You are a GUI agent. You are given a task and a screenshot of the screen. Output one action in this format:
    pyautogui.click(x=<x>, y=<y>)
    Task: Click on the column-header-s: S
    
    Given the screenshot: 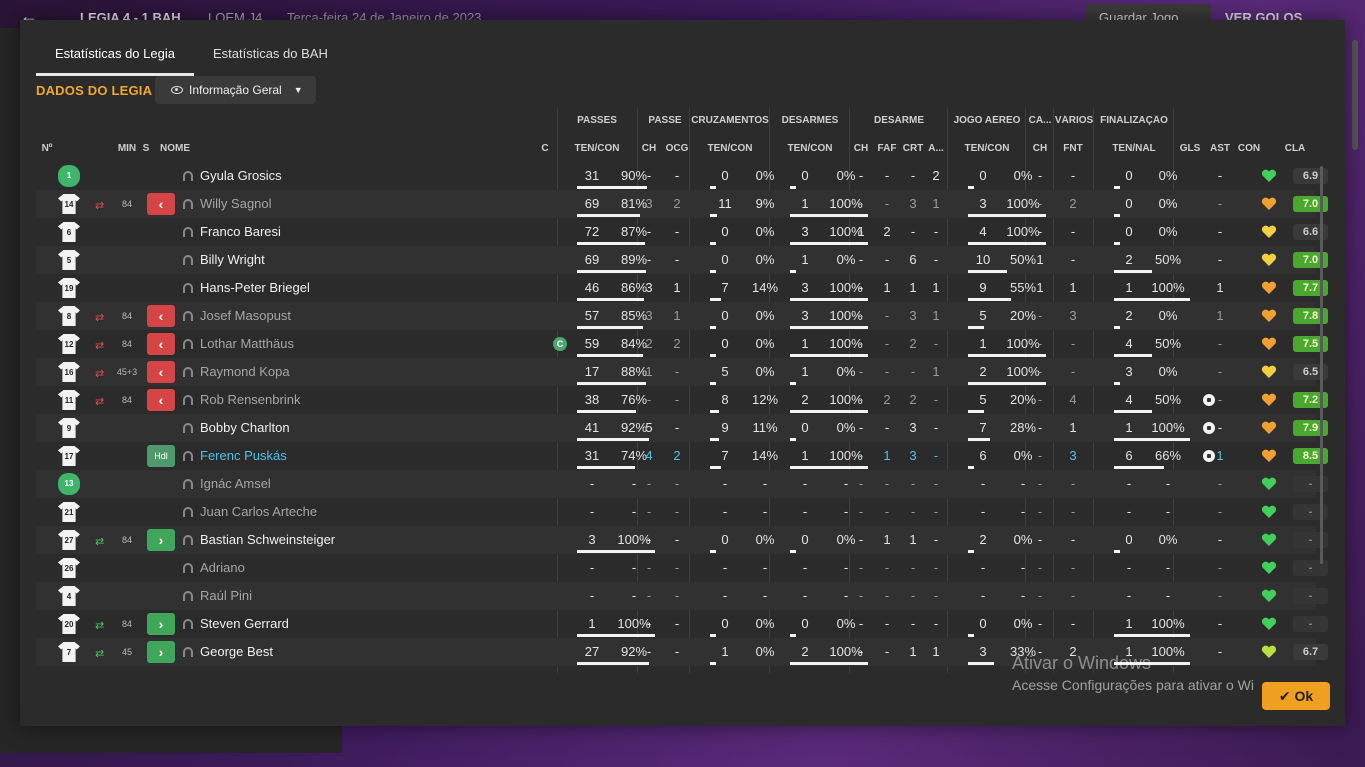 What is the action you would take?
    pyautogui.click(x=146, y=148)
    